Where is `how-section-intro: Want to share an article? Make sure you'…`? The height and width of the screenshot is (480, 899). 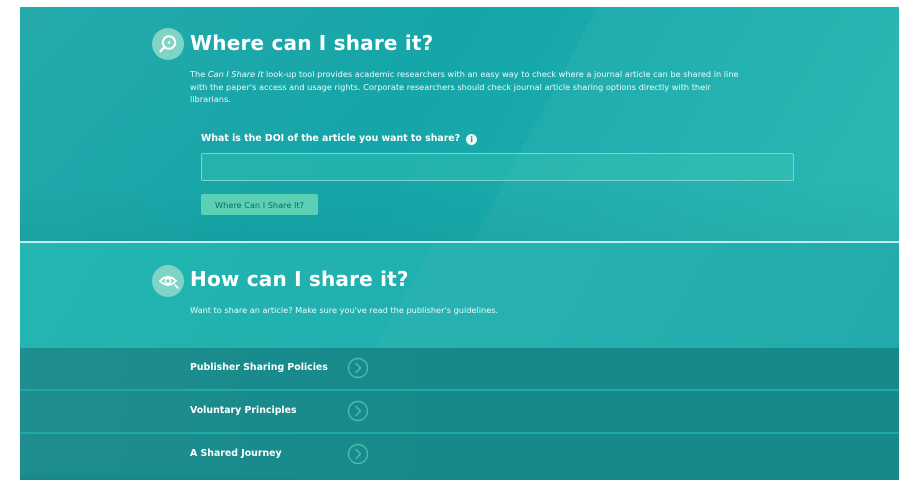
how-section-intro: Want to share an article? Make sure you'… is located at coordinates (344, 310).